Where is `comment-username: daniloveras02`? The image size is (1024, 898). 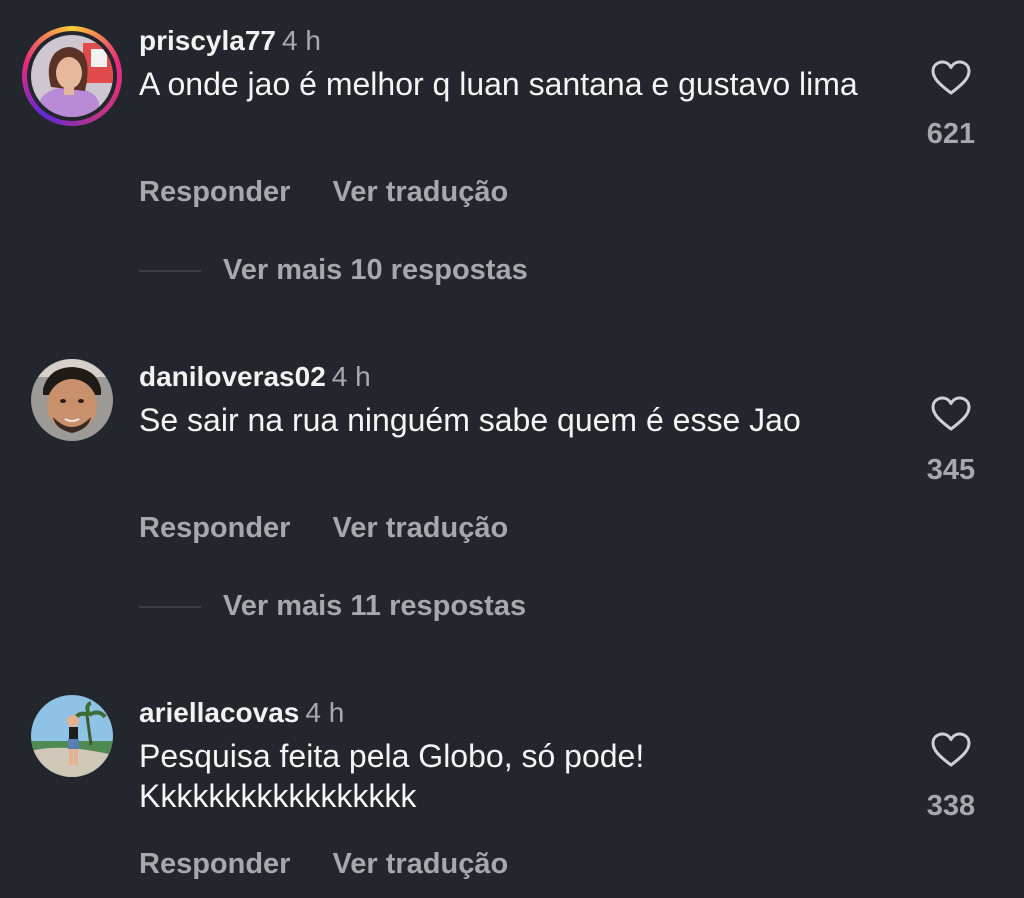
comment-username: daniloveras02 is located at coordinates (232, 376).